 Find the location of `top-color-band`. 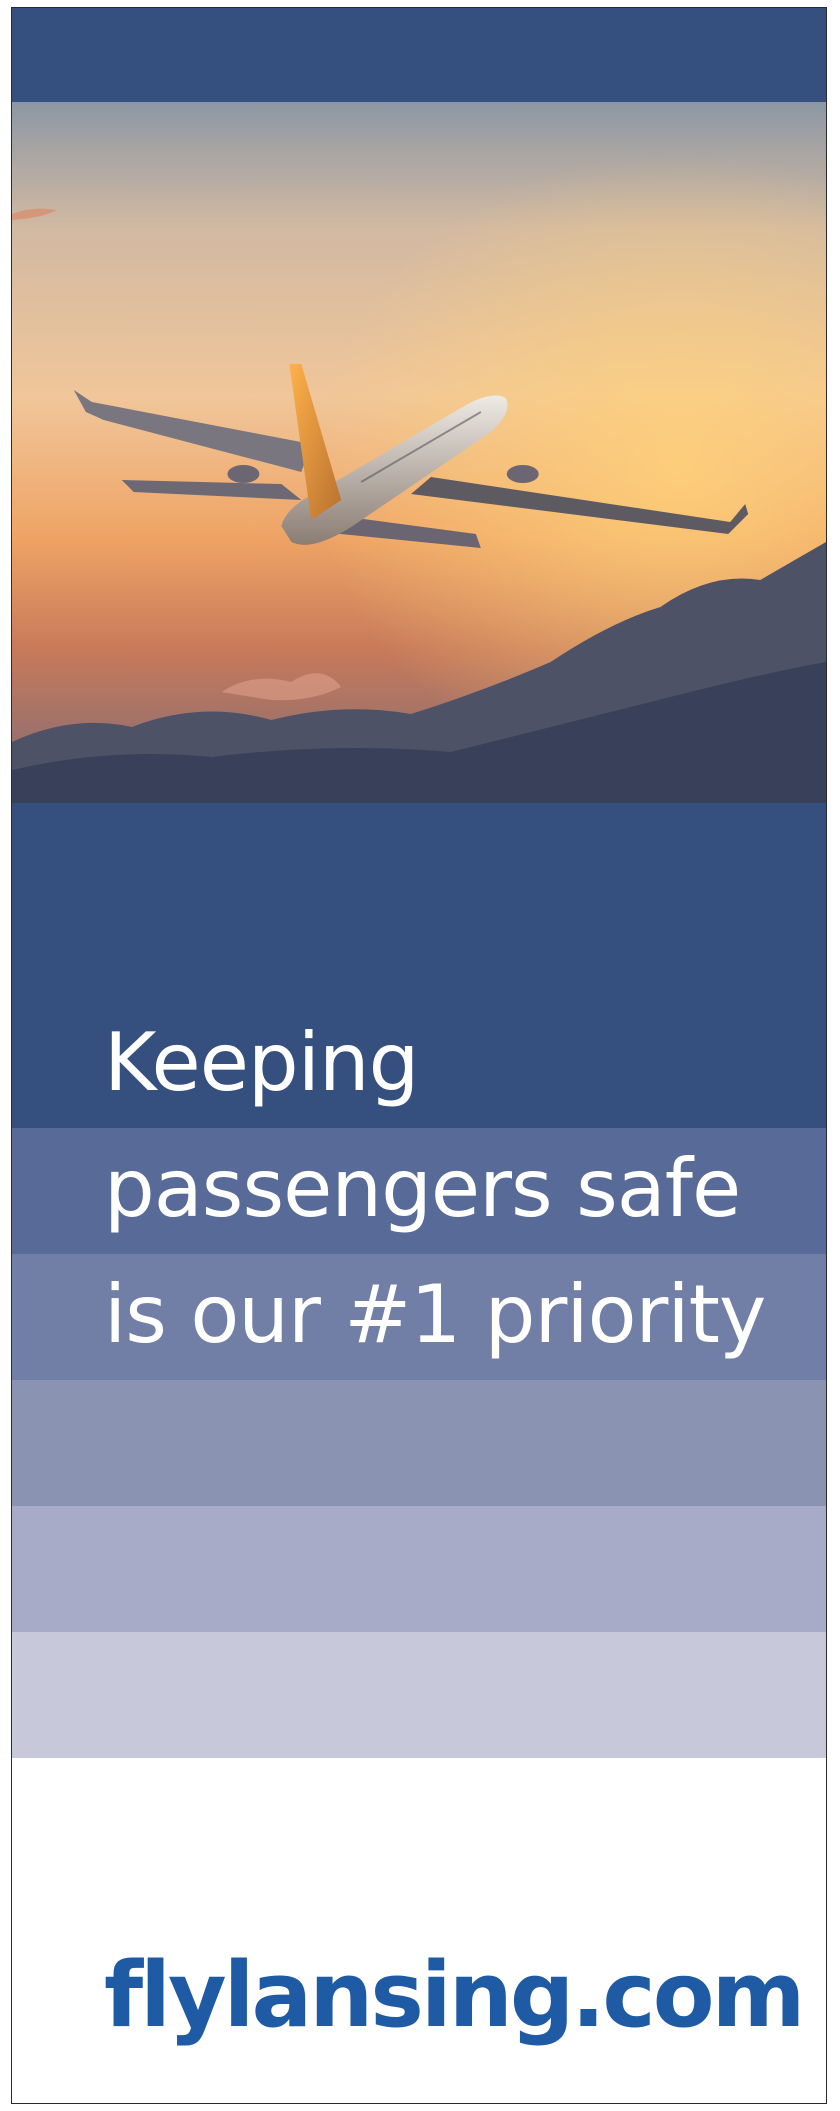

top-color-band is located at coordinates (419, 55).